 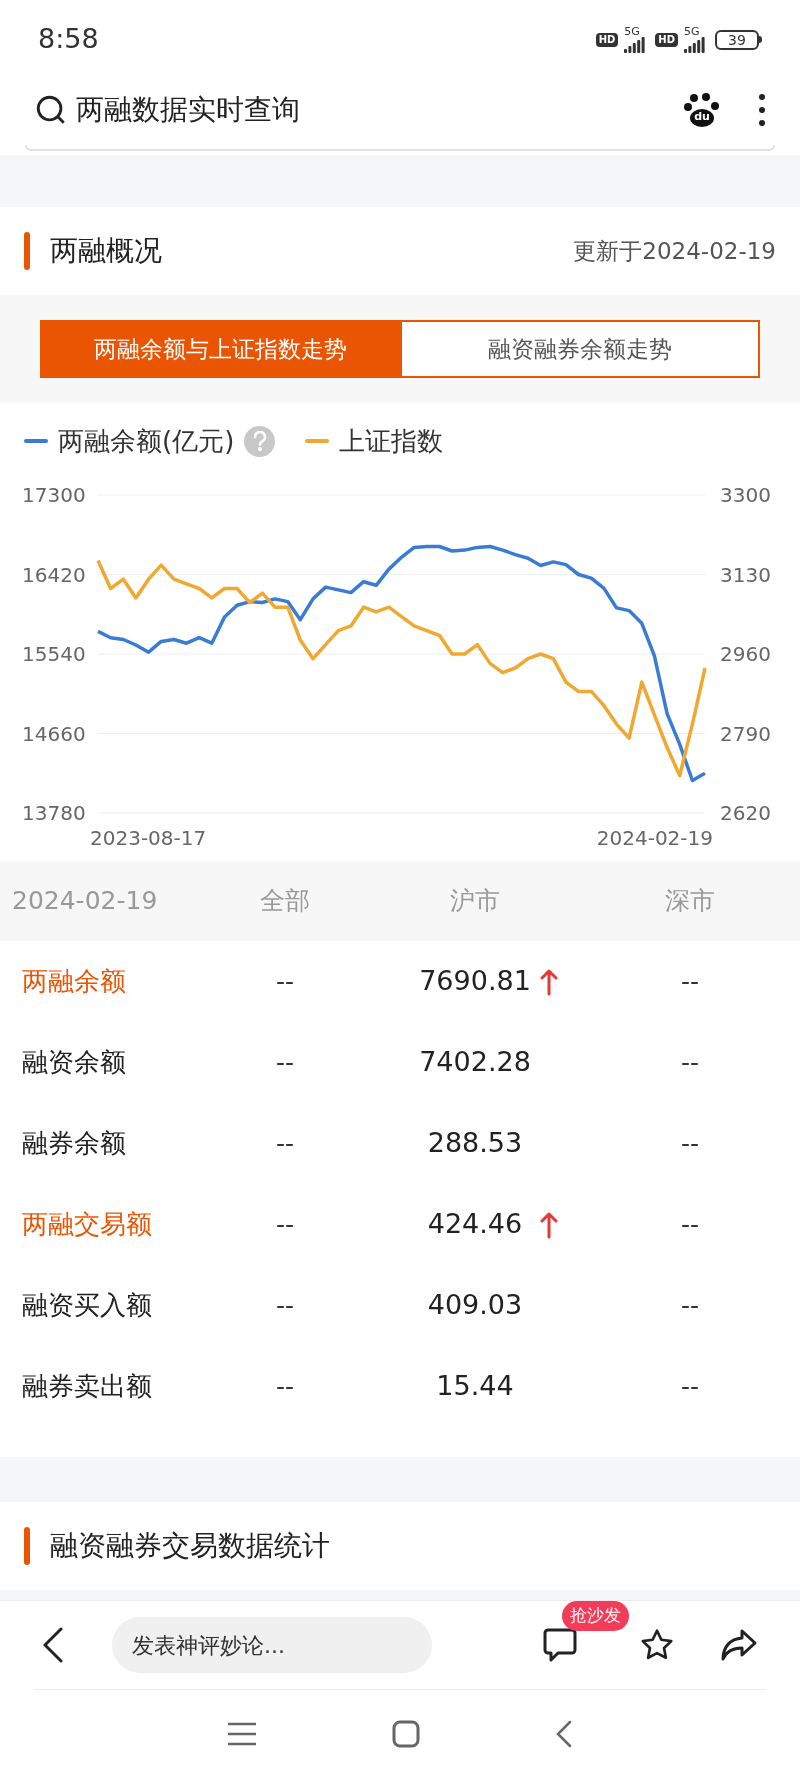 What do you see at coordinates (242, 1734) in the screenshot?
I see `menu-icon` at bounding box center [242, 1734].